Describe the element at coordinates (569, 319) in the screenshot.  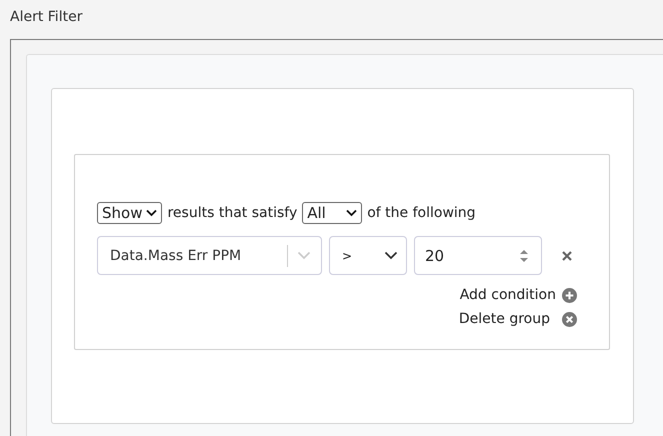
I see `close-circle-icon` at that location.